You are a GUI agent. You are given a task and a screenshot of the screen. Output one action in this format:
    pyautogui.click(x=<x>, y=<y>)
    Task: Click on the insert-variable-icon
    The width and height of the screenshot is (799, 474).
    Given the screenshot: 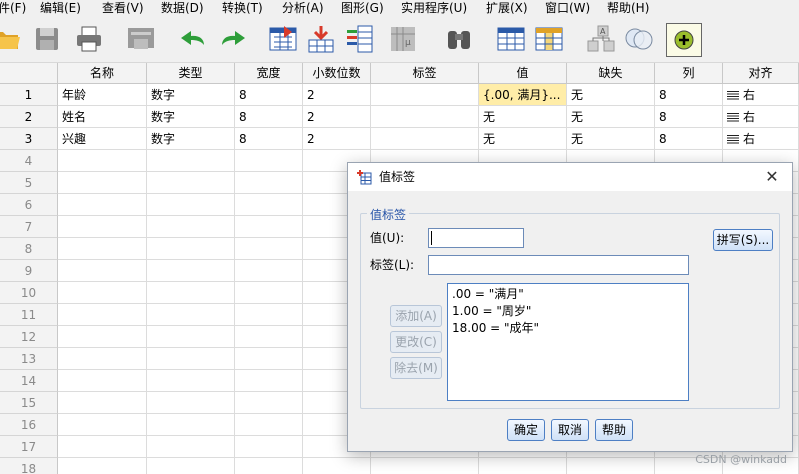 What is the action you would take?
    pyautogui.click(x=549, y=39)
    